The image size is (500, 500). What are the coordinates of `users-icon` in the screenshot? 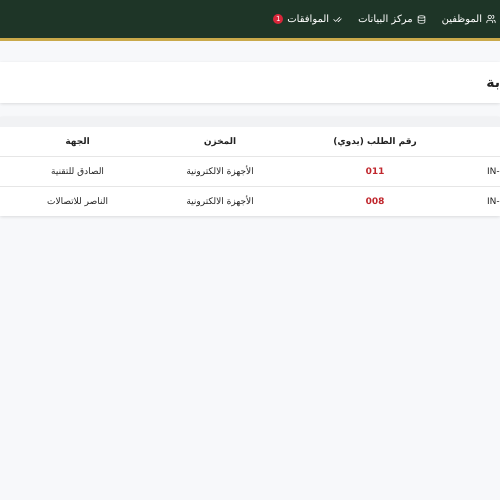 It's located at (491, 19).